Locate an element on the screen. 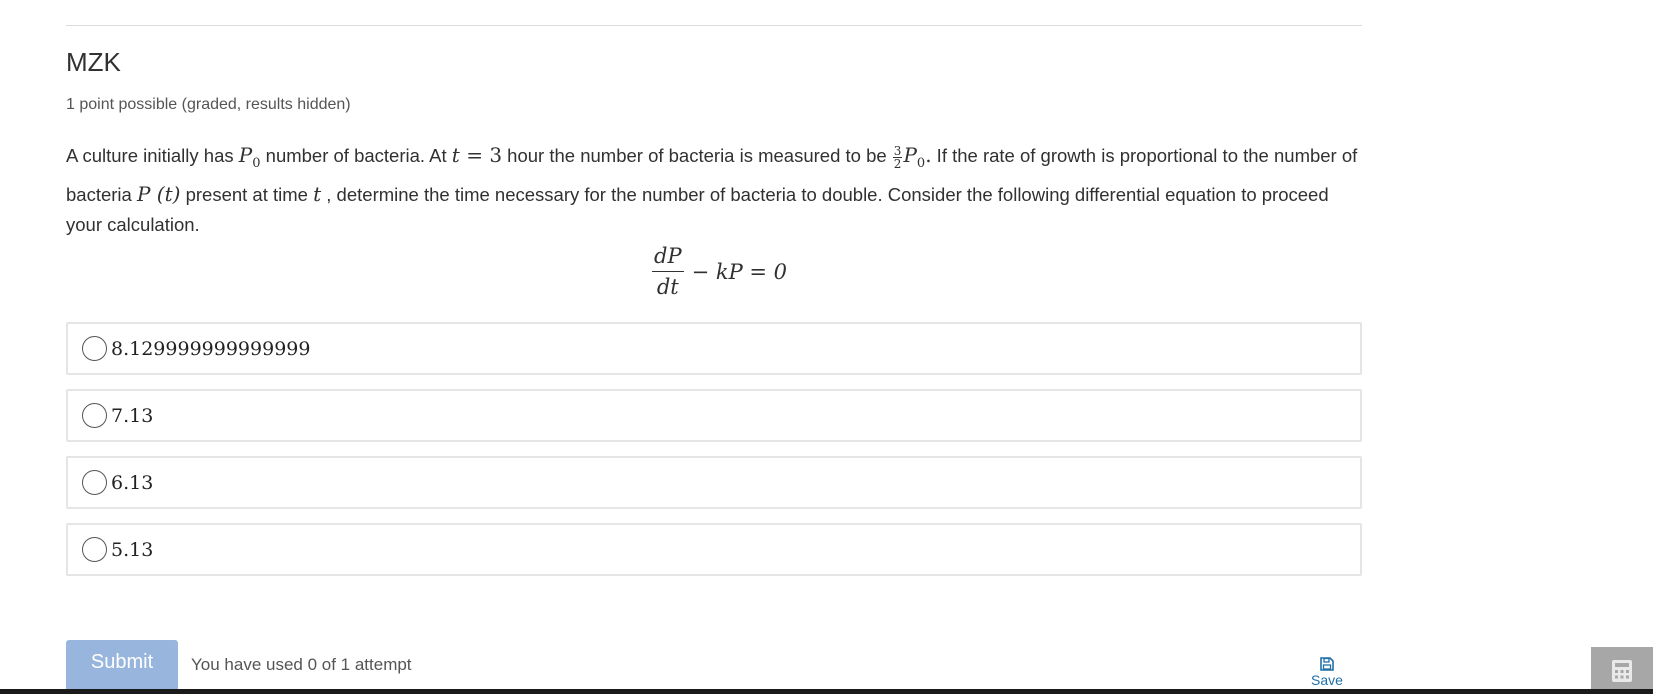  math-p-of-t: P (t) is located at coordinates (158, 194).